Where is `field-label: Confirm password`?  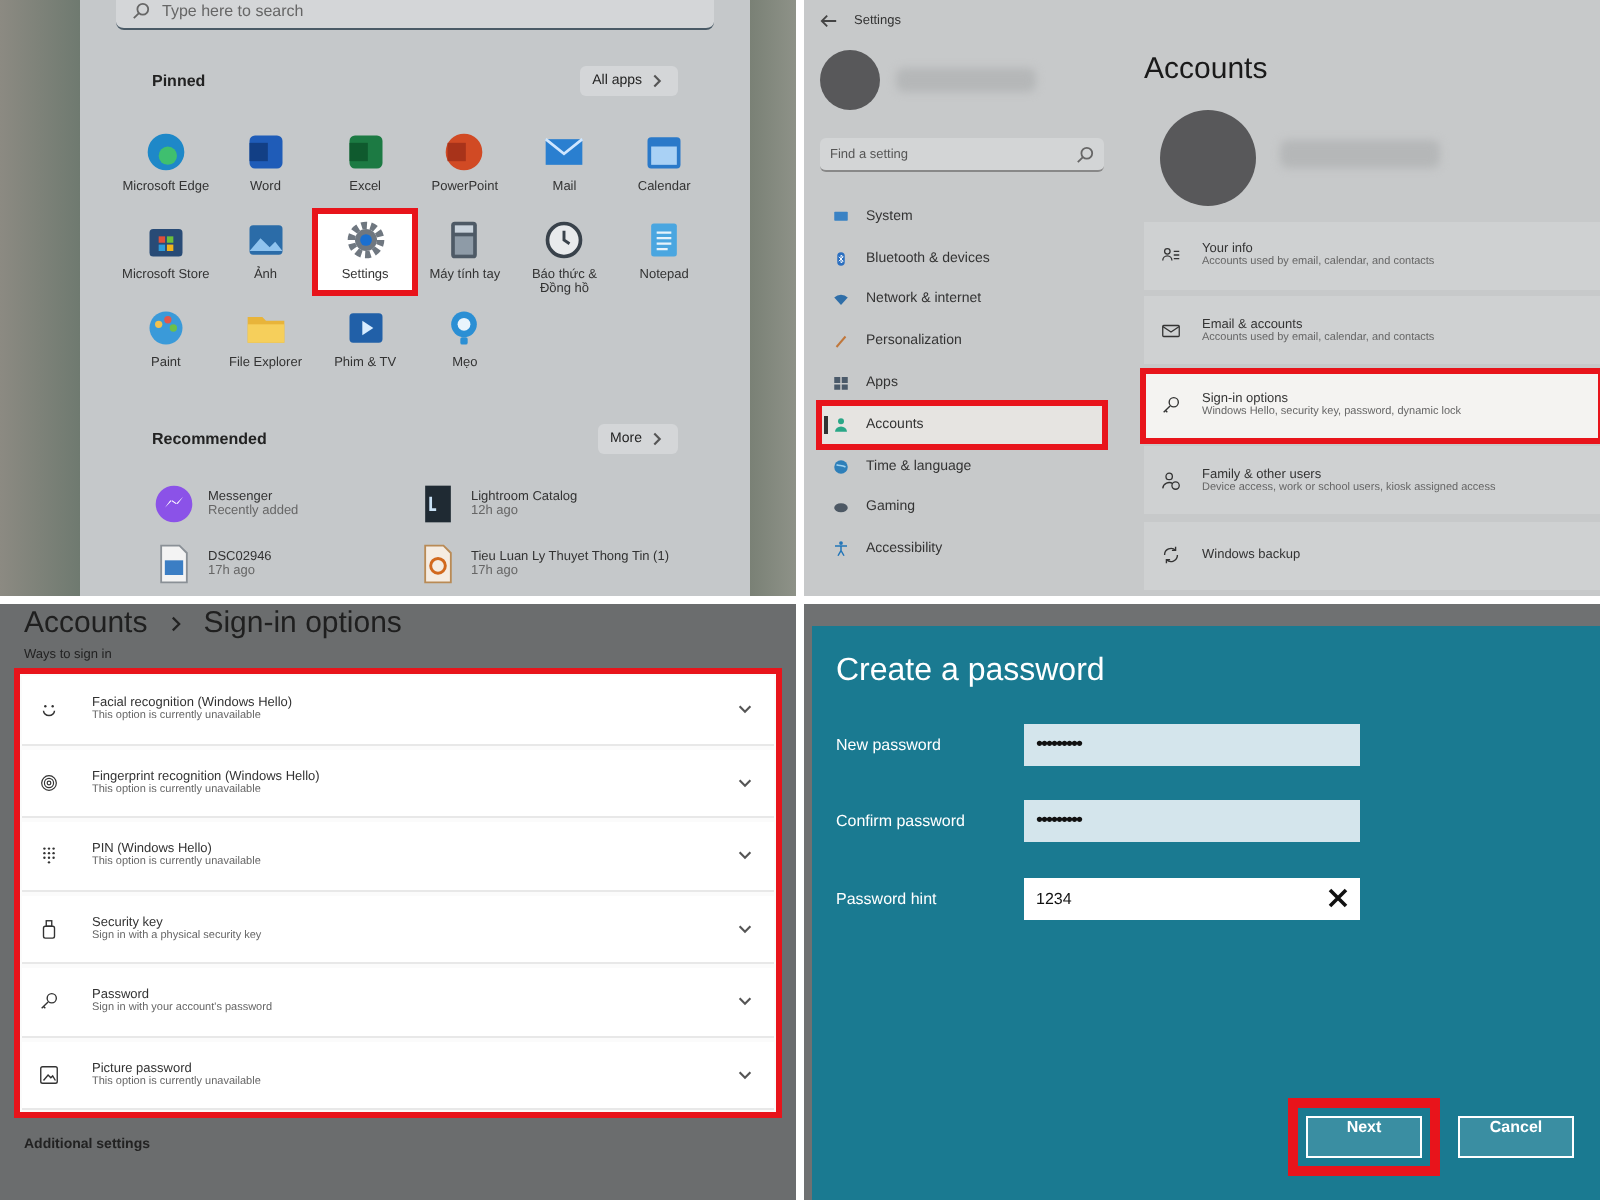 field-label: Confirm password is located at coordinates (901, 821).